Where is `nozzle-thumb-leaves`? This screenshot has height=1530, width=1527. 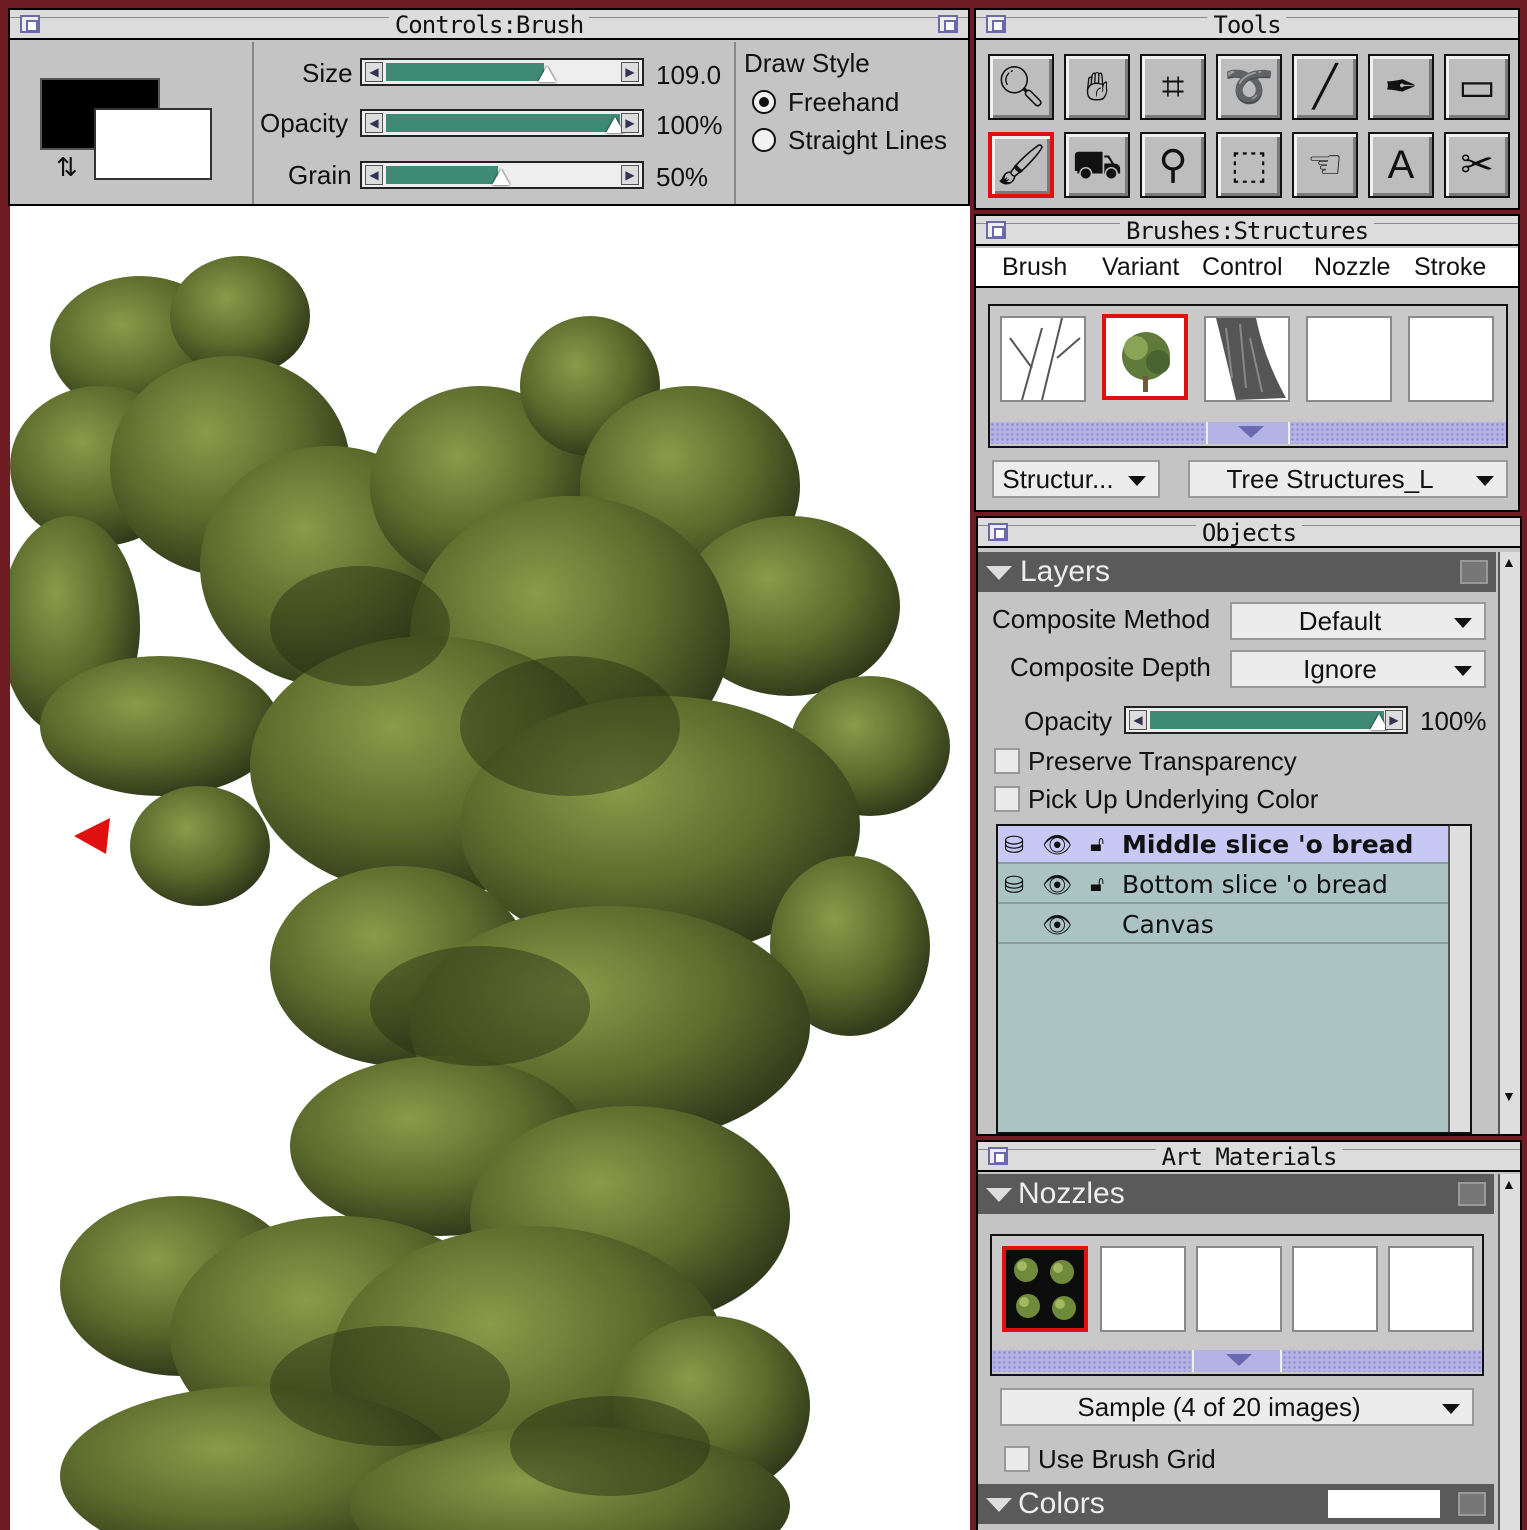 nozzle-thumb-leaves is located at coordinates (1045, 1289).